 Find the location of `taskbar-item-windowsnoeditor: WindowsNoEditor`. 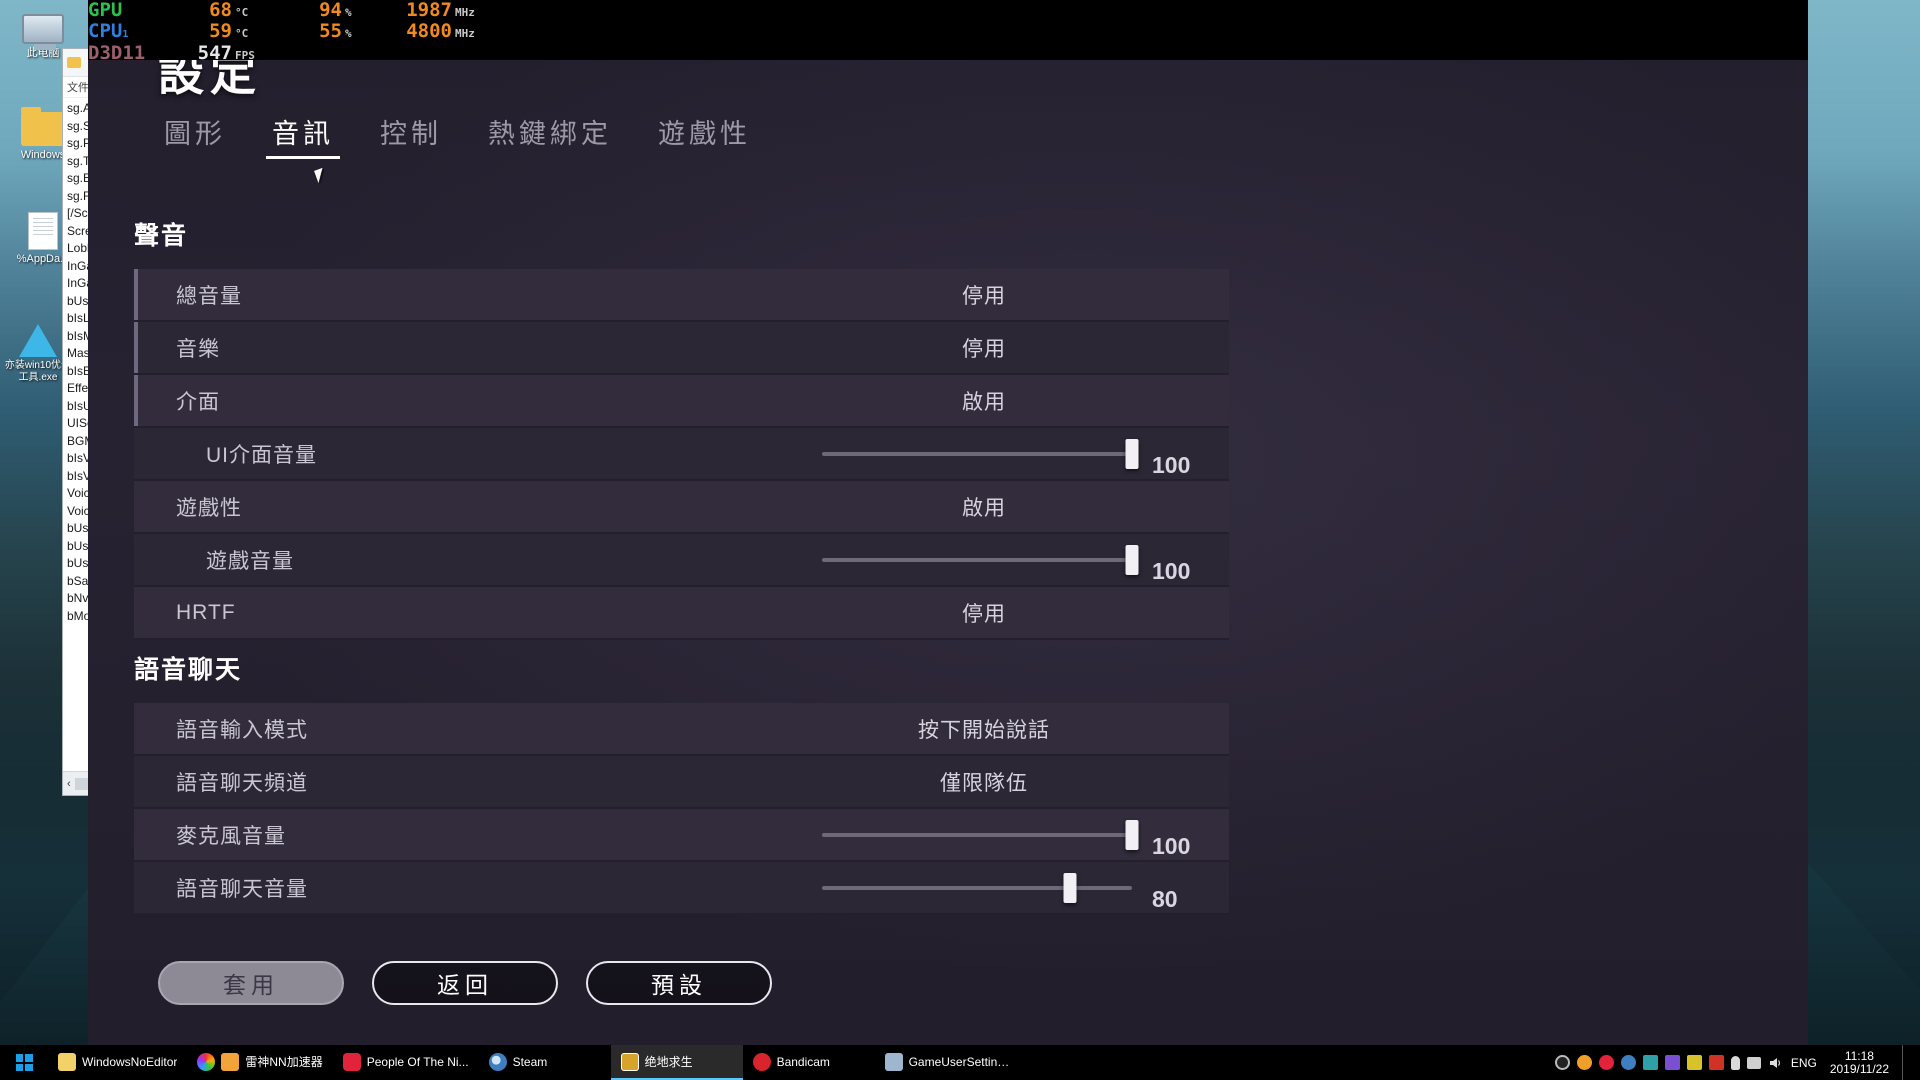

taskbar-item-windowsnoeditor: WindowsNoEditor is located at coordinates (117, 1062).